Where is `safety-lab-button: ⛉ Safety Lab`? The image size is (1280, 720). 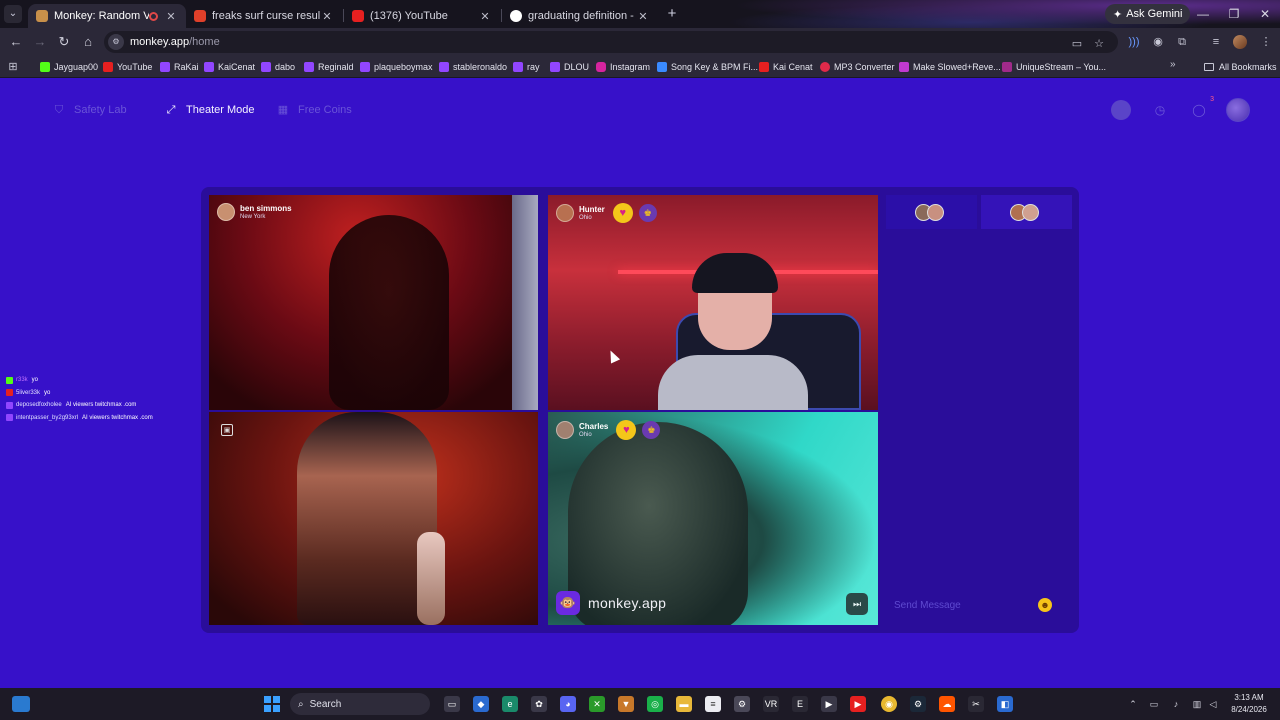
safety-lab-button: ⛉ Safety Lab is located at coordinates (89, 110).